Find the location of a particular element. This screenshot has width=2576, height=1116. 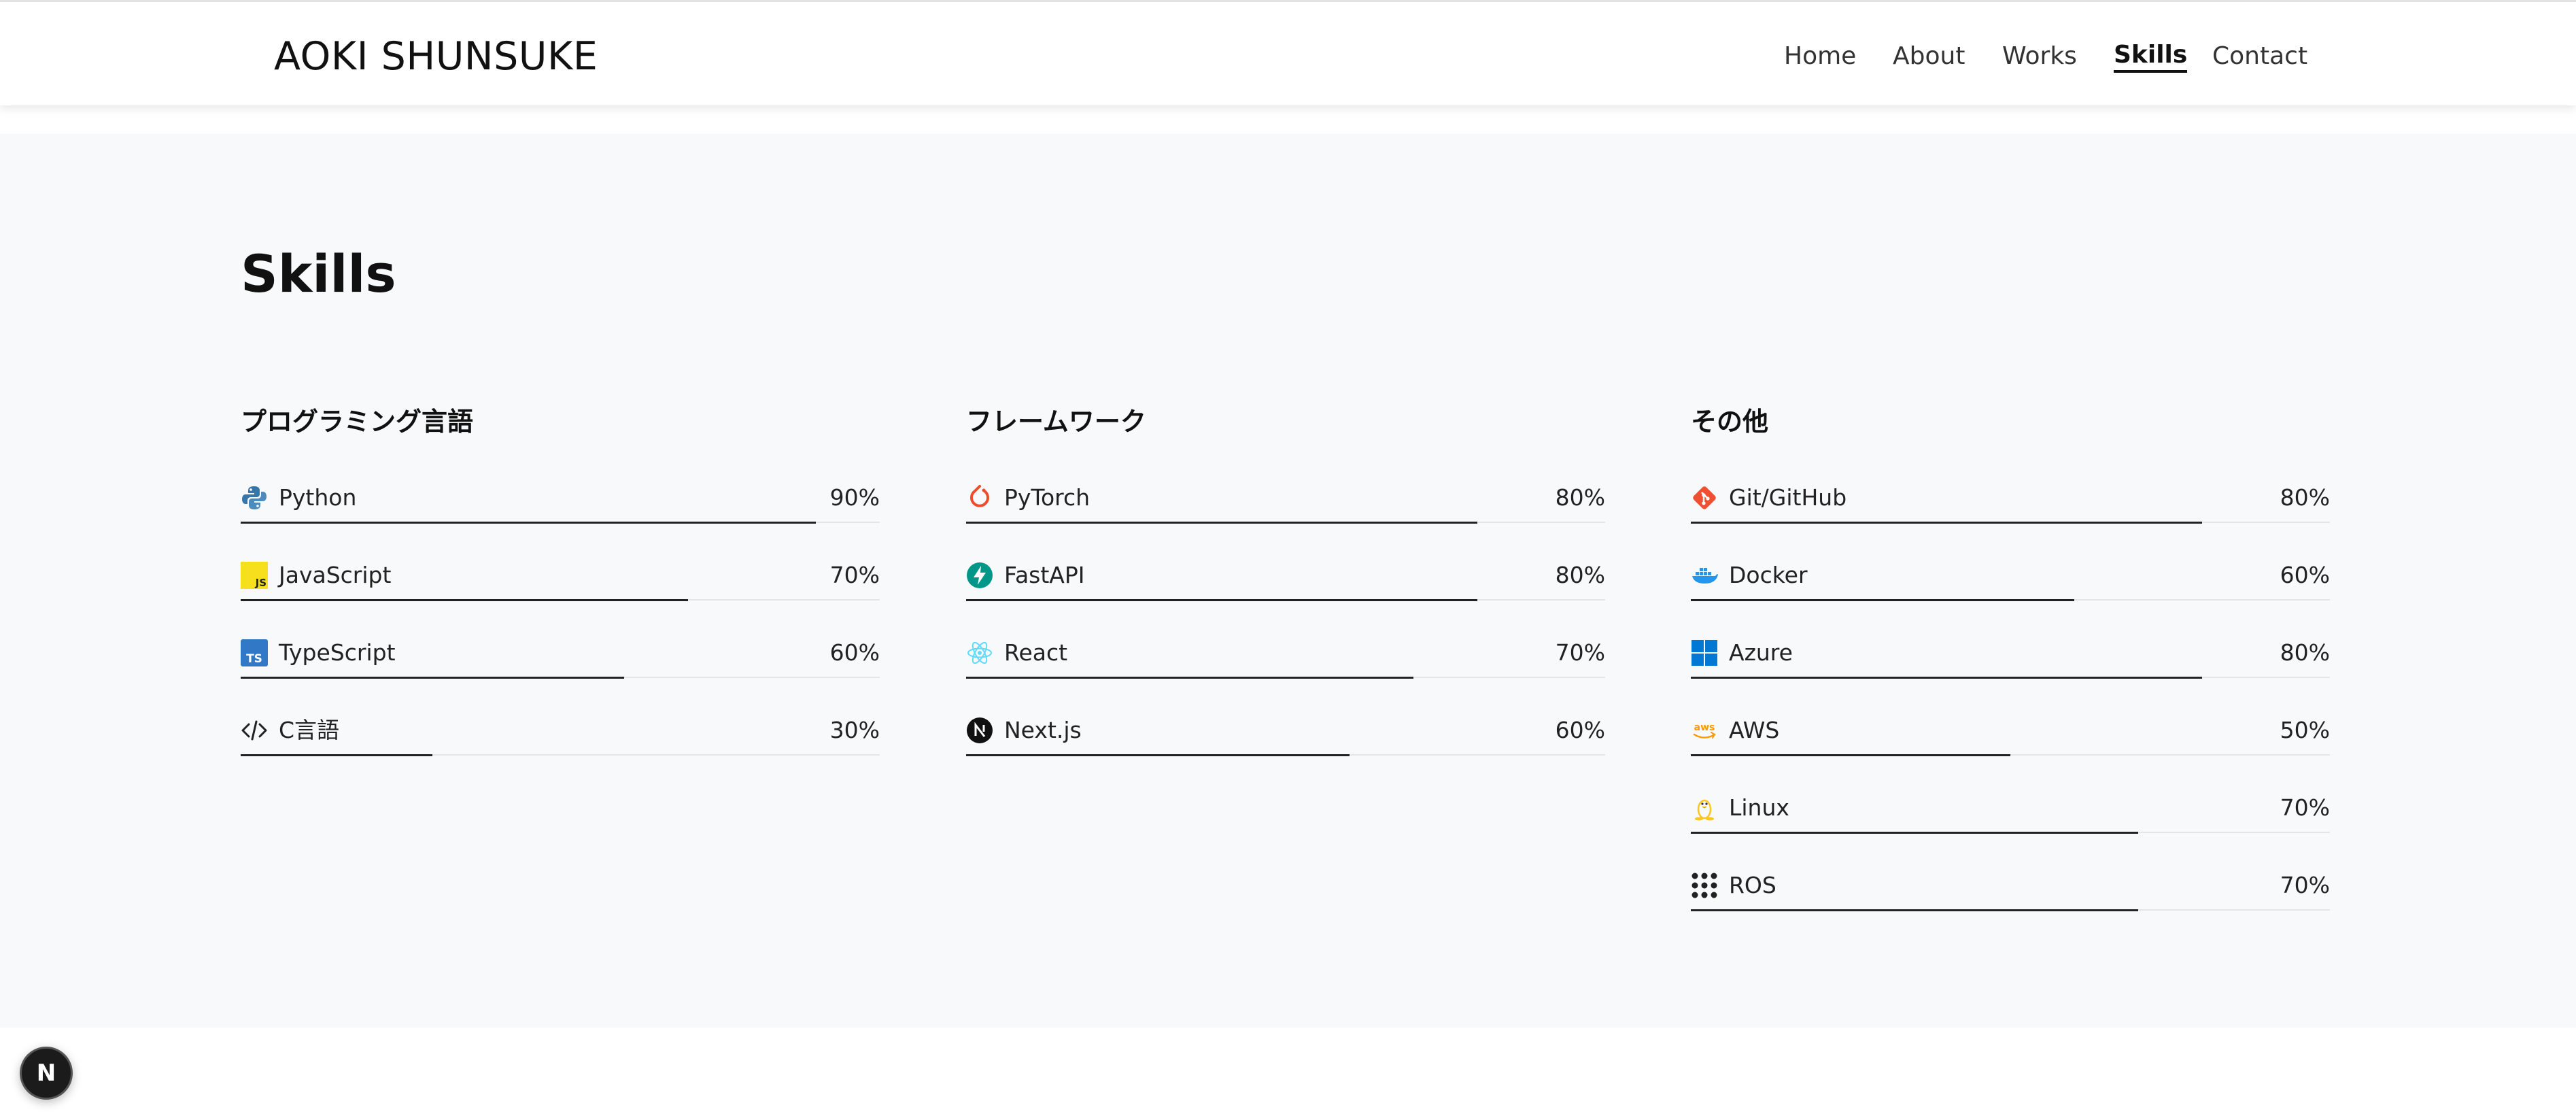

skill-name: Linux is located at coordinates (1759, 807).